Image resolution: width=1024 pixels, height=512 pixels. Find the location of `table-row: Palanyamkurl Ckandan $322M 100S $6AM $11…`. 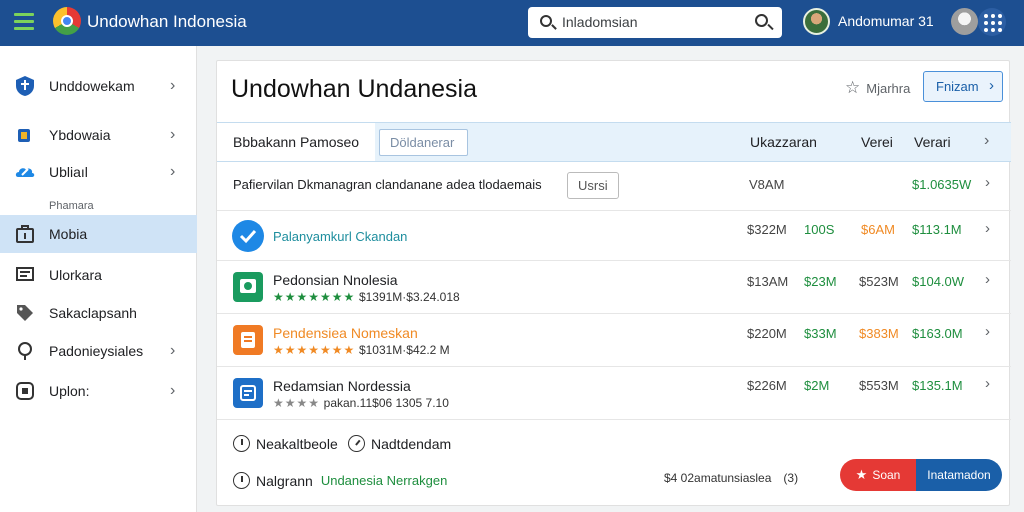

table-row: Palanyamkurl Ckandan $322M 100S $6AM $11… is located at coordinates (614, 236).